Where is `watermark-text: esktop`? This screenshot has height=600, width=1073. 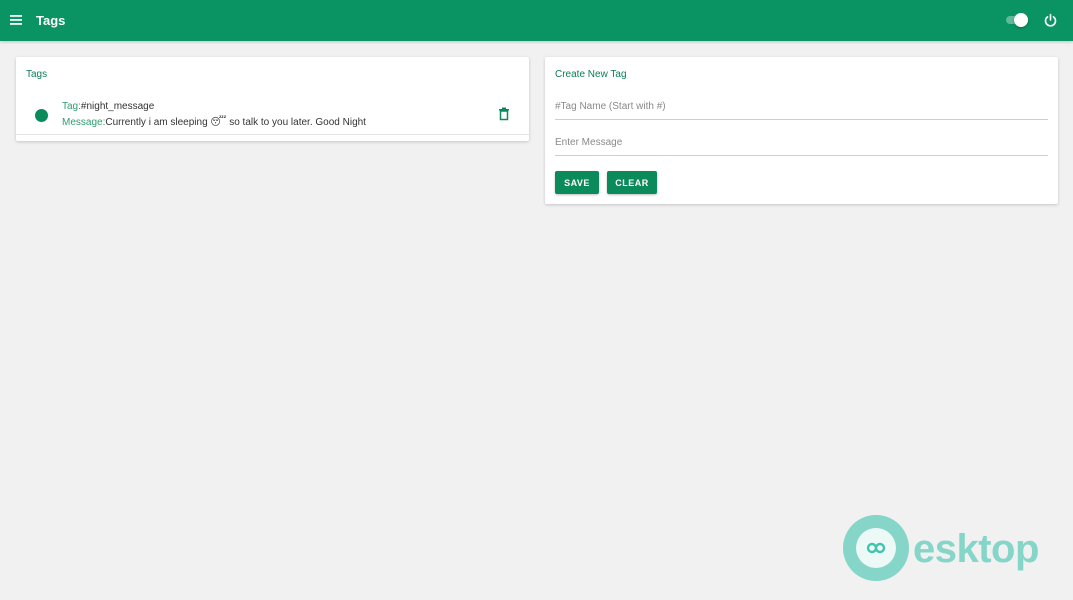
watermark-text: esktop is located at coordinates (976, 549).